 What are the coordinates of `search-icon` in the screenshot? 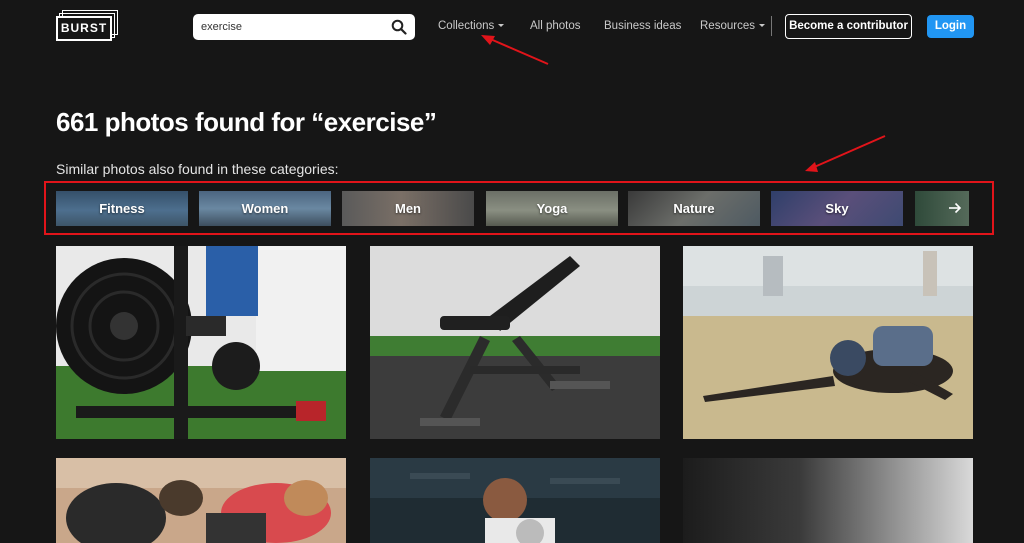 It's located at (399, 27).